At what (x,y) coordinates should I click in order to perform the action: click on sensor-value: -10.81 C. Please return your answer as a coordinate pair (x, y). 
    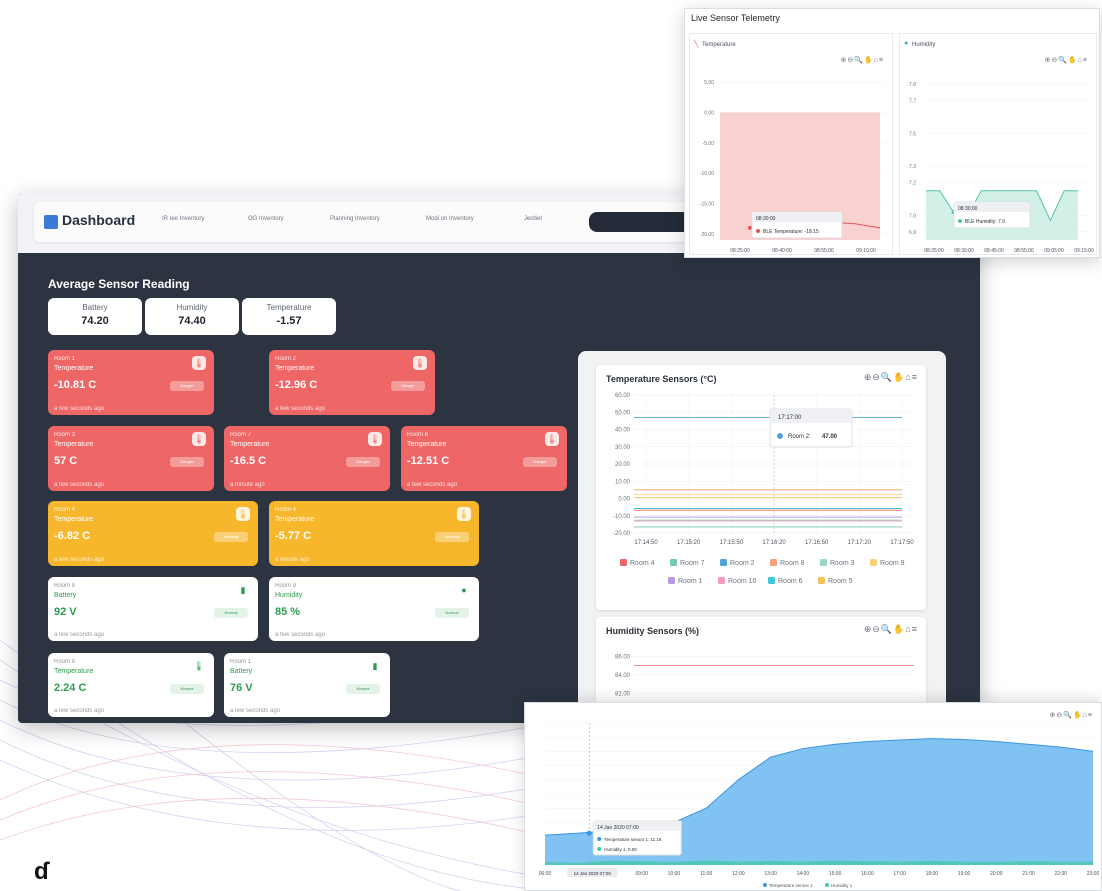
    Looking at the image, I should click on (75, 385).